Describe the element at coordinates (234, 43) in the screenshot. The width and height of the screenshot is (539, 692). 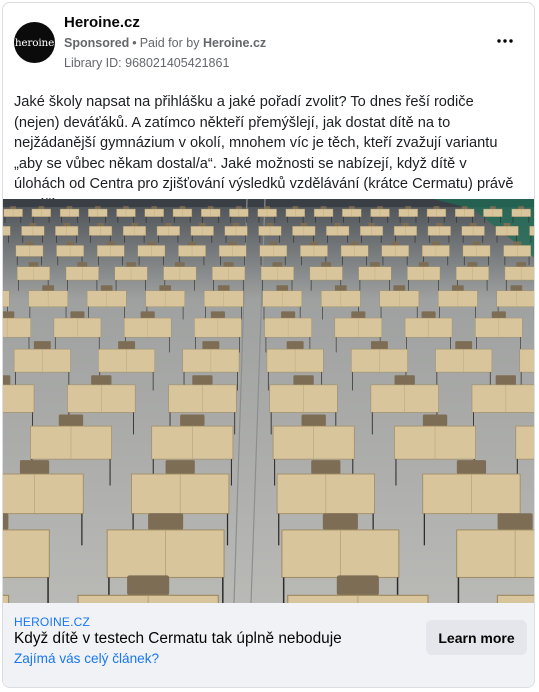
I see `paid-for-by-name: Heroine.cz` at that location.